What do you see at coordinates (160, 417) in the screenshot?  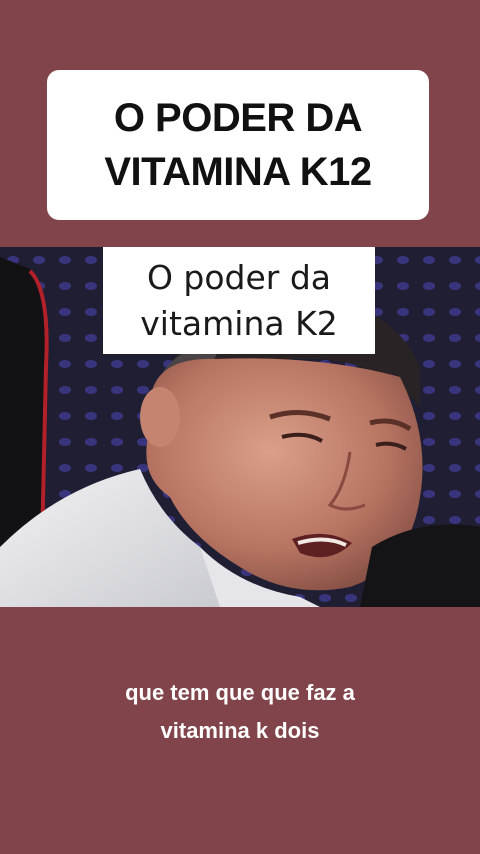 I see `ear` at bounding box center [160, 417].